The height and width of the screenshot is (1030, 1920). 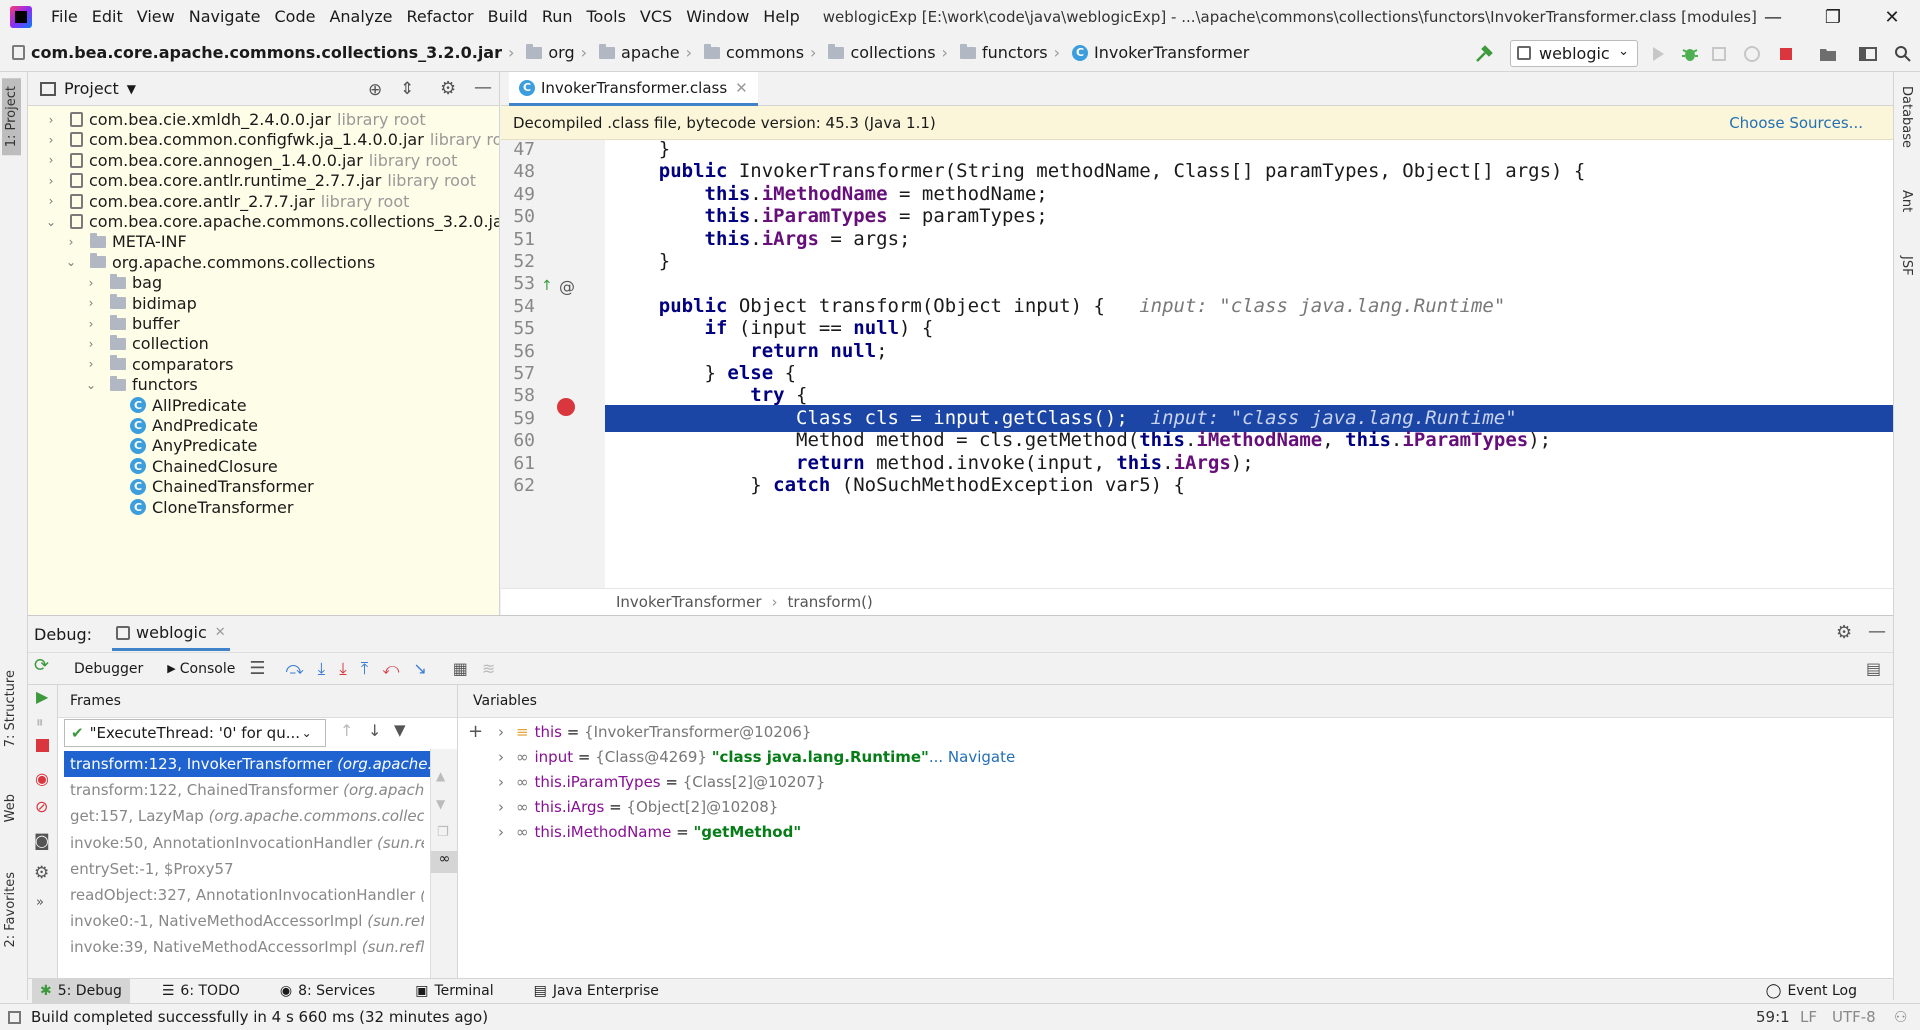 What do you see at coordinates (375, 90) in the screenshot?
I see `locate-icon: ⊕` at bounding box center [375, 90].